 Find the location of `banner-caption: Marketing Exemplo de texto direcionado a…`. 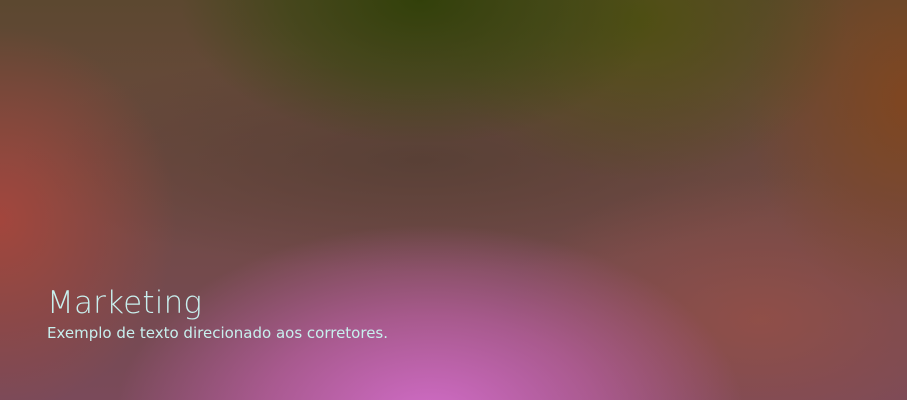

banner-caption: Marketing Exemplo de texto direcionado a… is located at coordinates (217, 313).